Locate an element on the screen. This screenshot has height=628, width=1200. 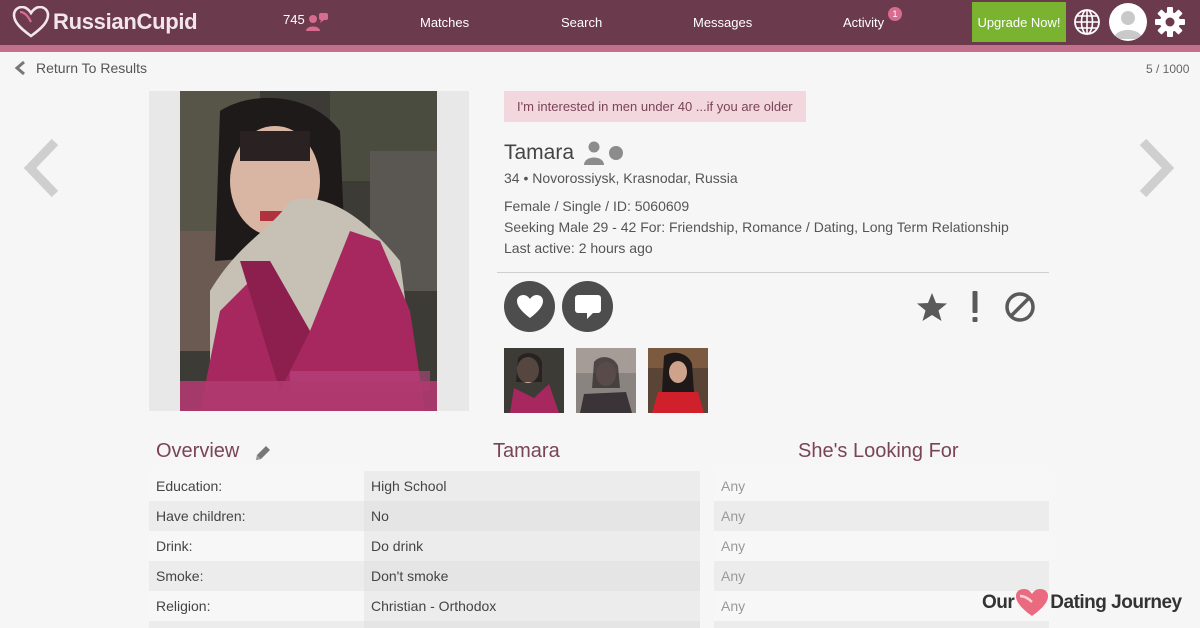
table-row: Smoke: Don't smoke Any is located at coordinates (599, 576).